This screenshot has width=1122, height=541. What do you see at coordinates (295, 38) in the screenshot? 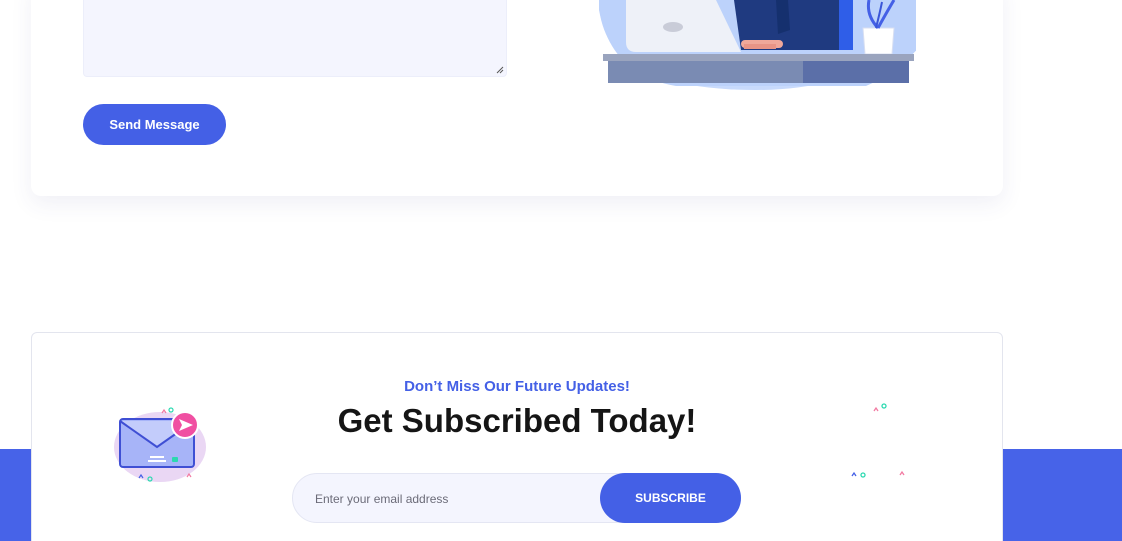
I see `message-textarea` at bounding box center [295, 38].